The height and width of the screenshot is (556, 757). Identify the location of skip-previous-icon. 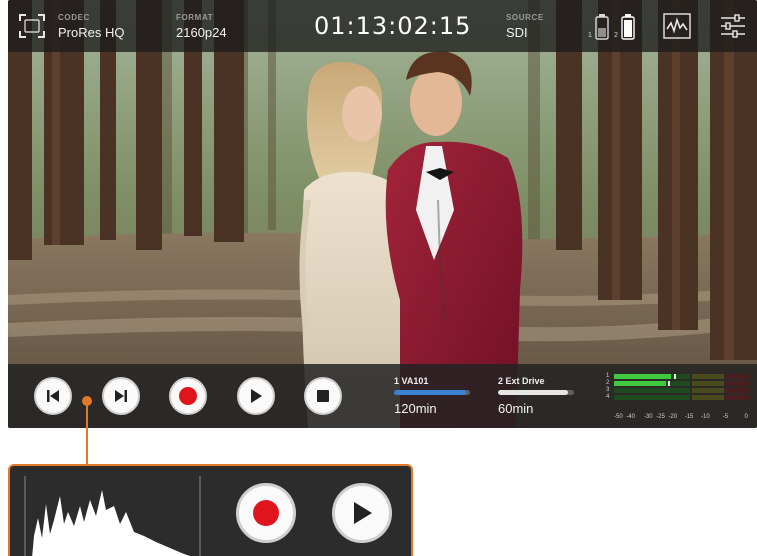
(53, 396).